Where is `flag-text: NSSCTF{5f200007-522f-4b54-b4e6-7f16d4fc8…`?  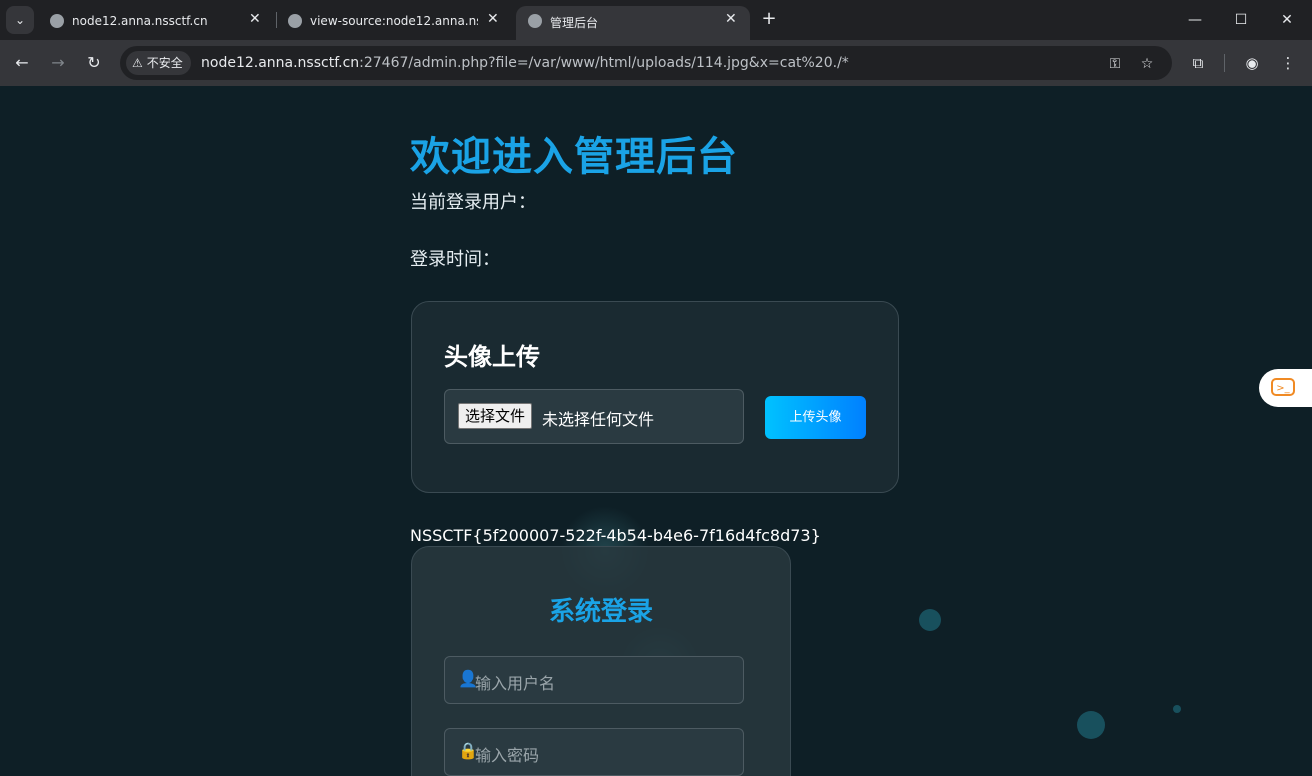 flag-text: NSSCTF{5f200007-522f-4b54-b4e6-7f16d4fc8… is located at coordinates (615, 535).